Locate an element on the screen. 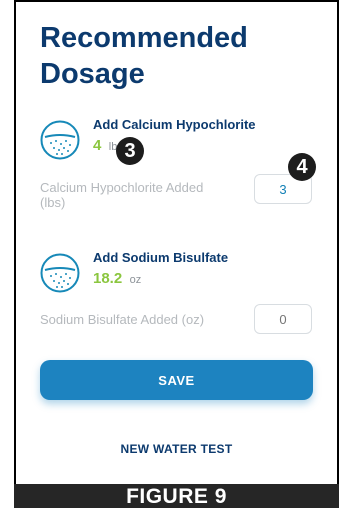  figure-caption: FIGURE 9 is located at coordinates (176, 496).